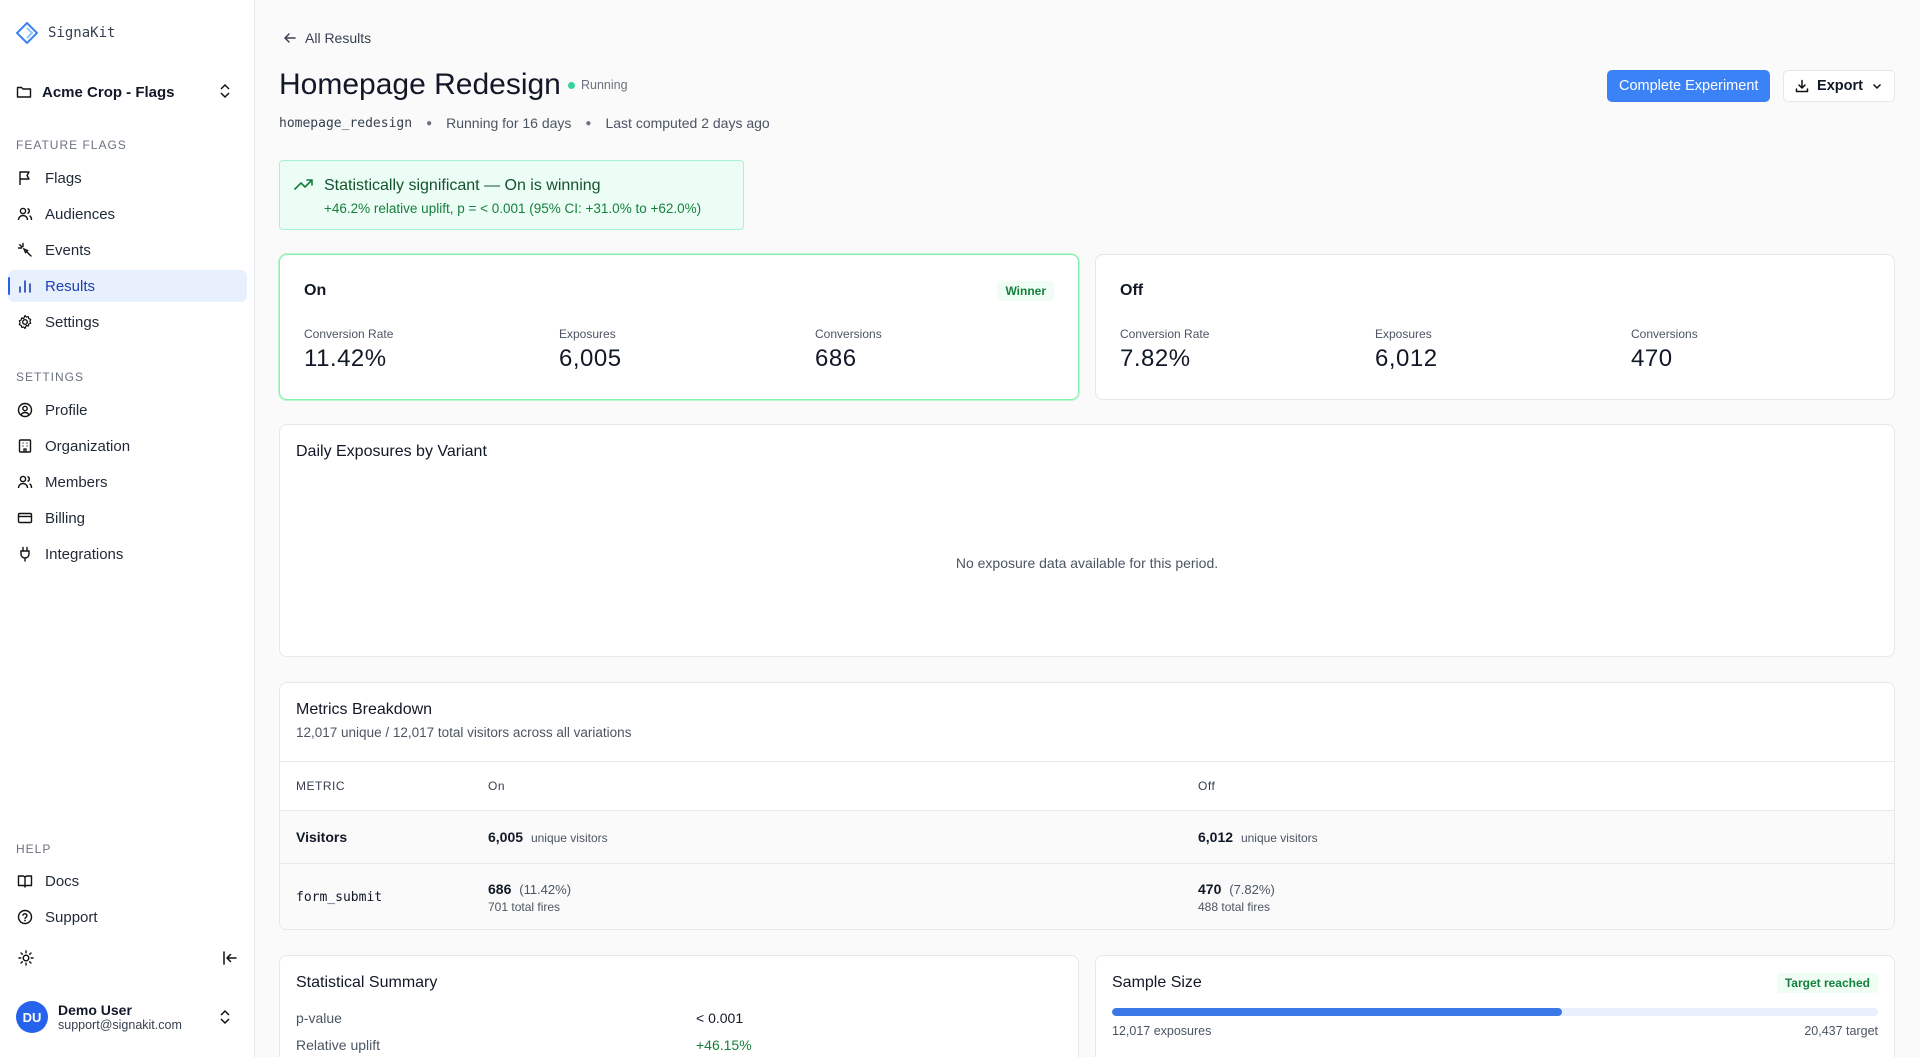  I want to click on conversions-stat: Conversions 470, so click(1664, 350).